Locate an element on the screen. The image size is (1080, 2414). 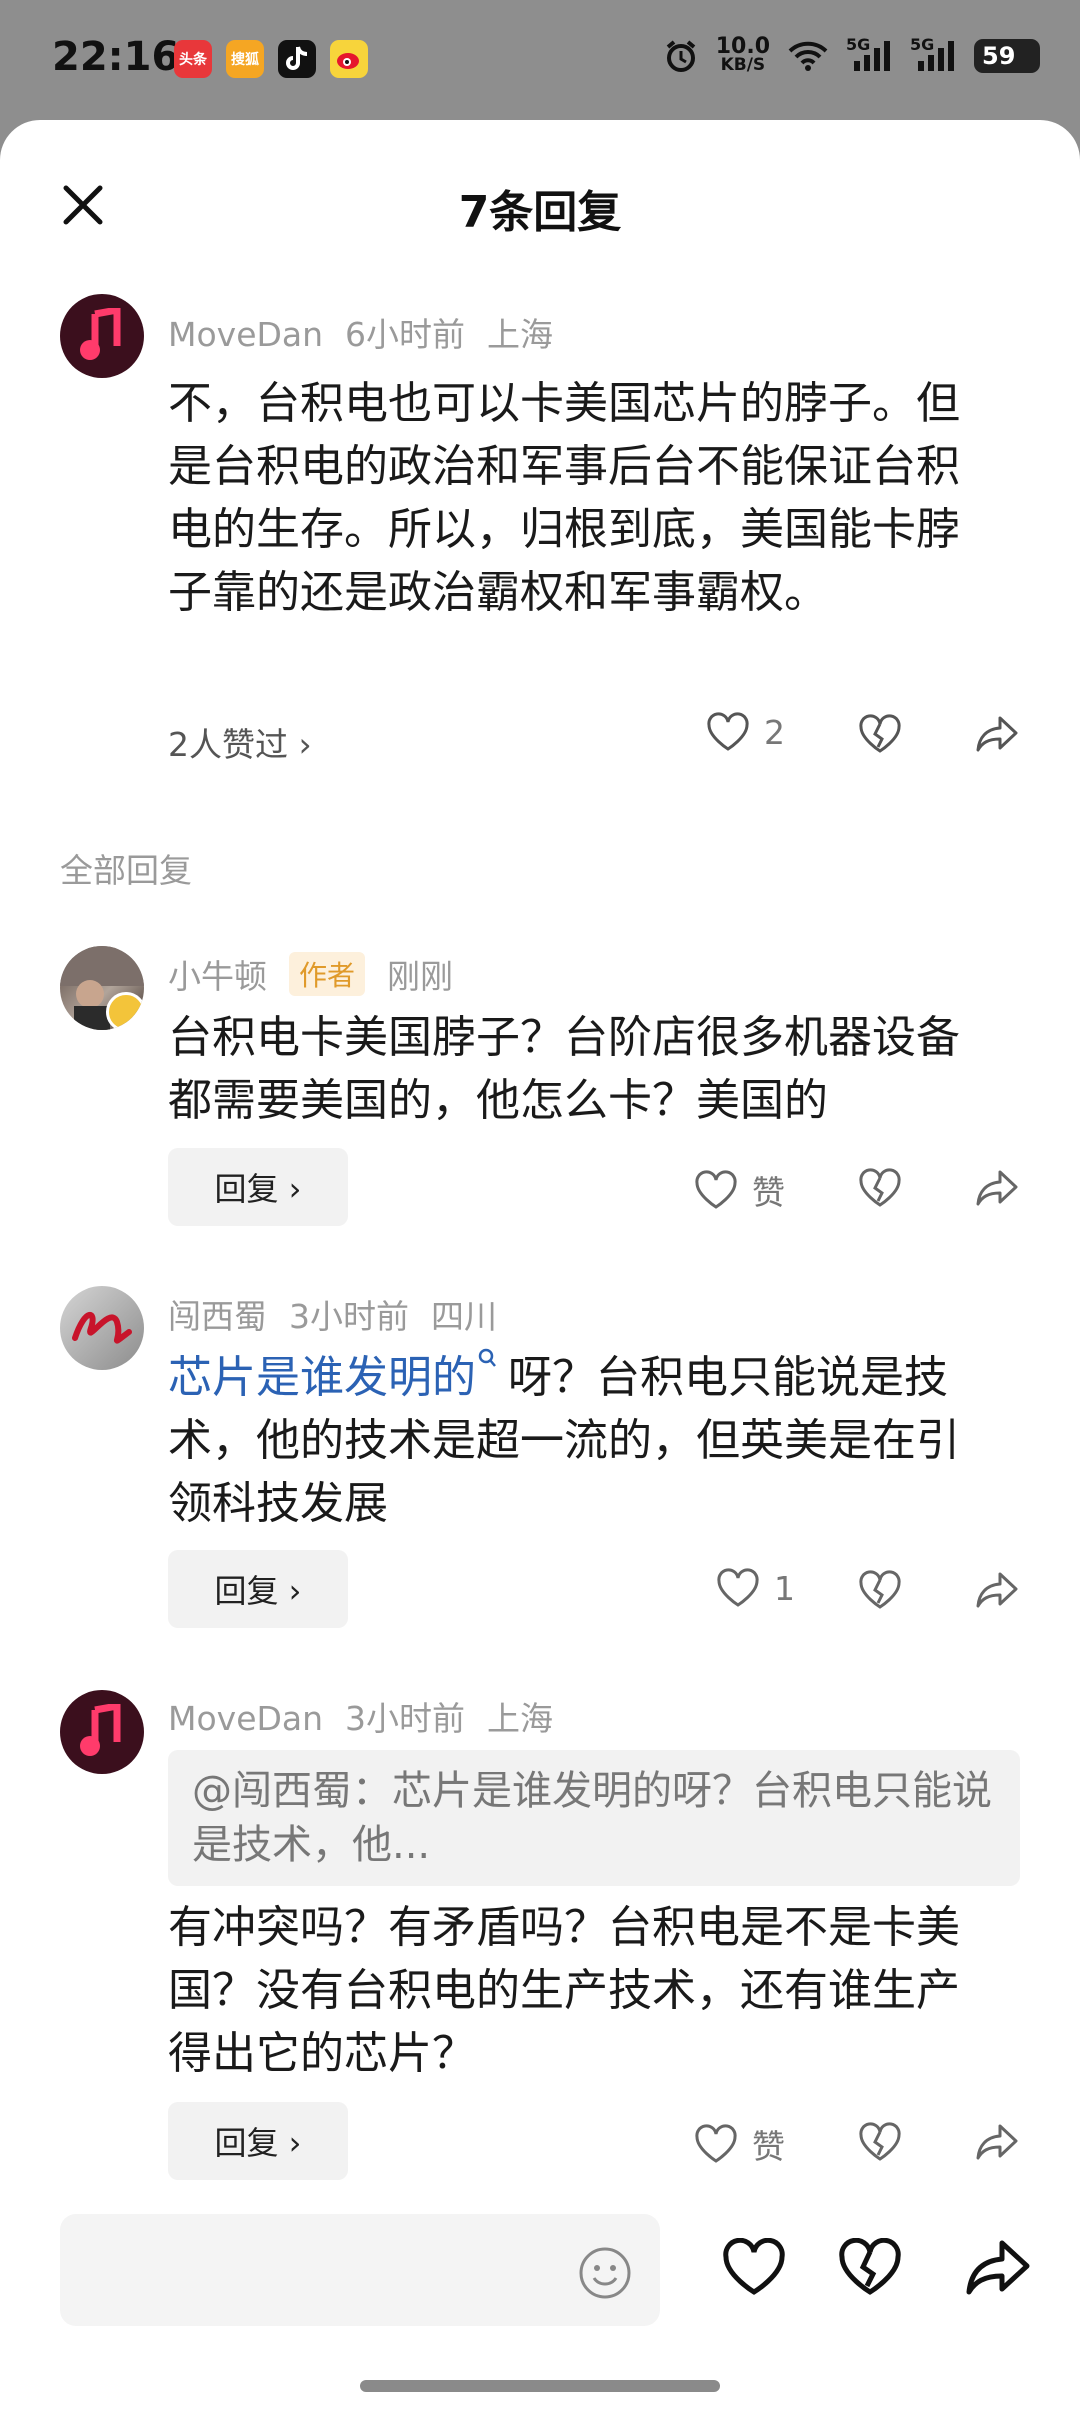
like-button: 2 is located at coordinates (745, 732).